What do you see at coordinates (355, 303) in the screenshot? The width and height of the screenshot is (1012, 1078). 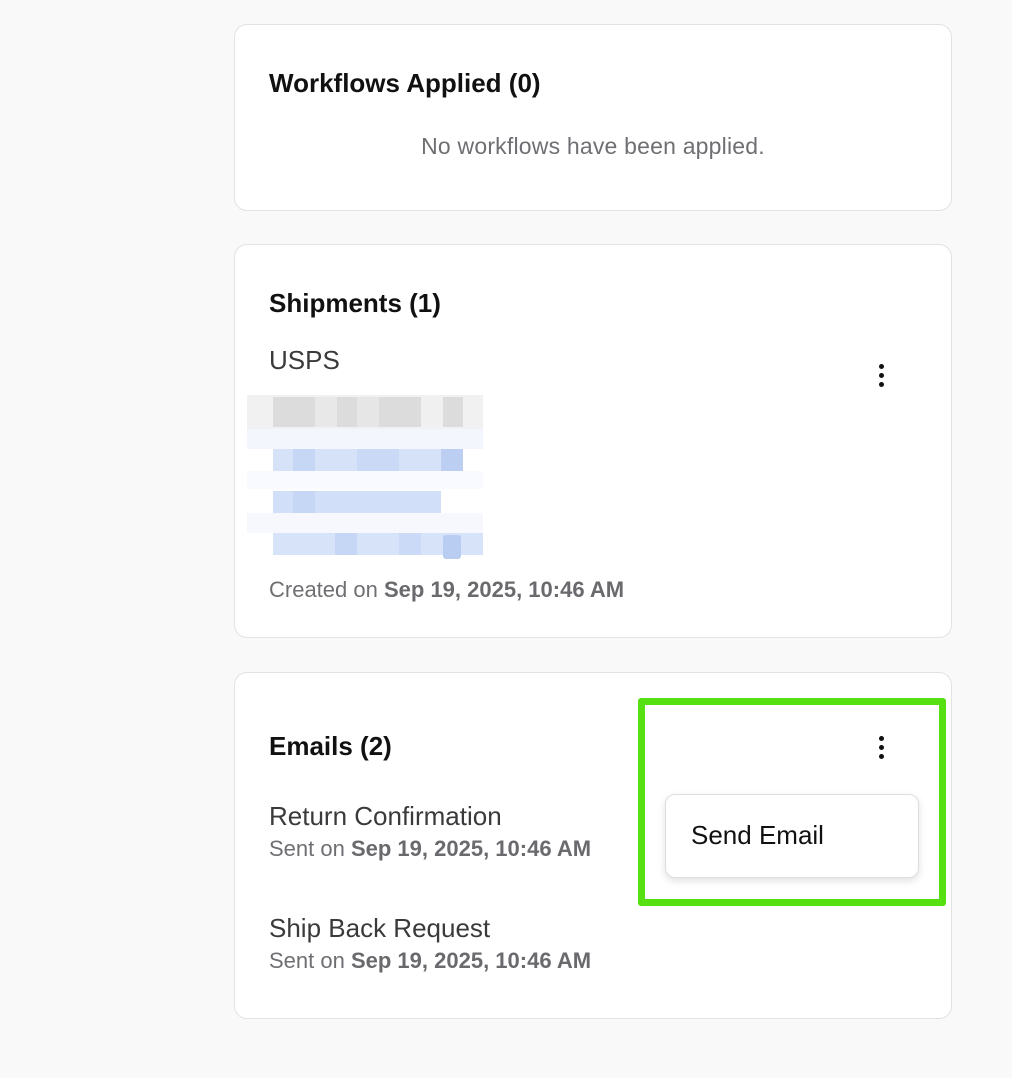 I see `shipments-title: Shipments (1)` at bounding box center [355, 303].